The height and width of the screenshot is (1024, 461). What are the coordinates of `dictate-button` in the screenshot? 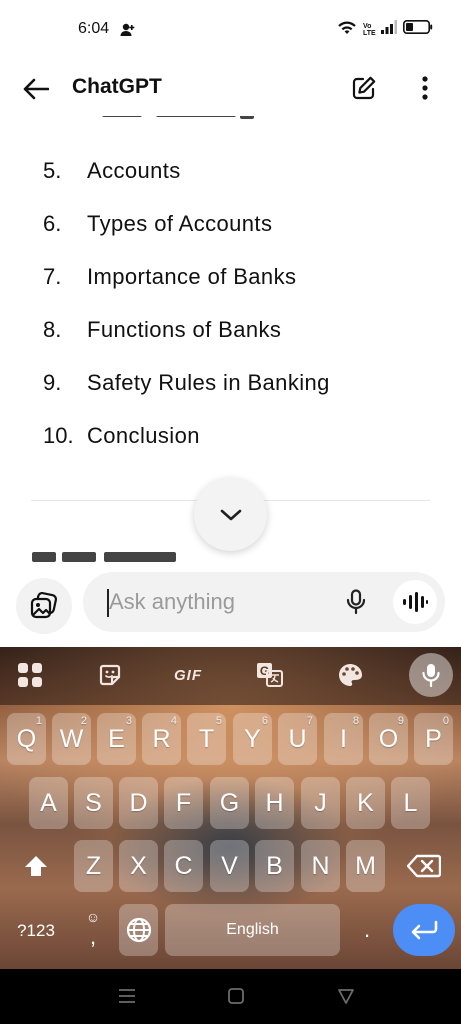 It's located at (356, 602).